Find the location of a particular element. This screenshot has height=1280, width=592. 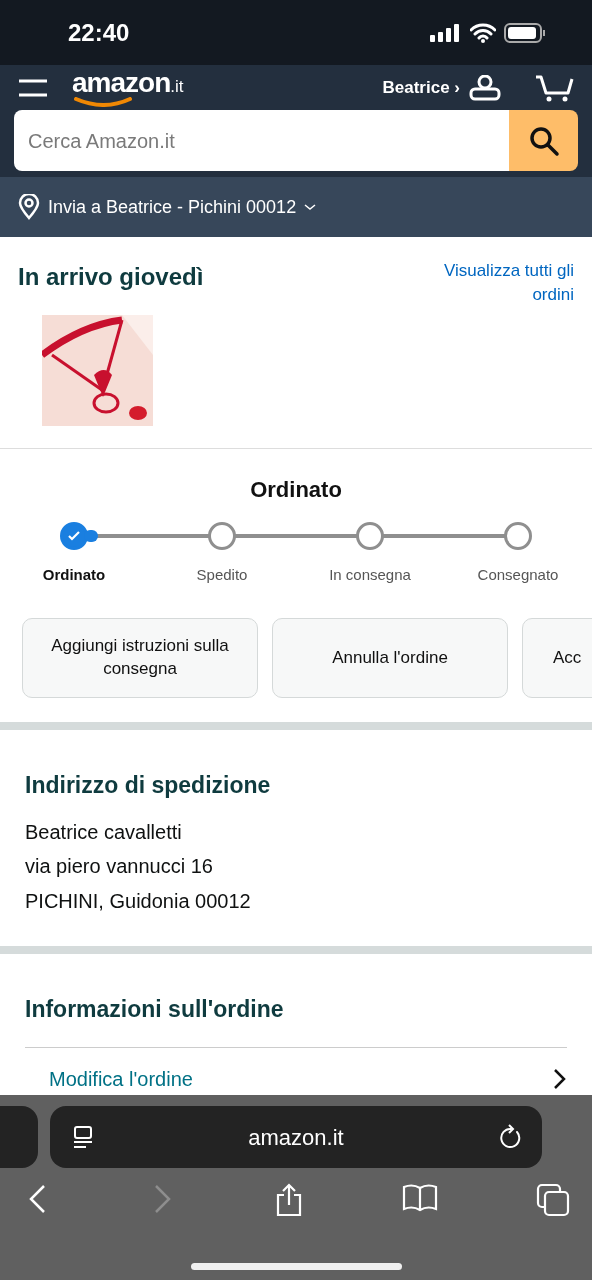

reader-icon is located at coordinates (83, 1137).